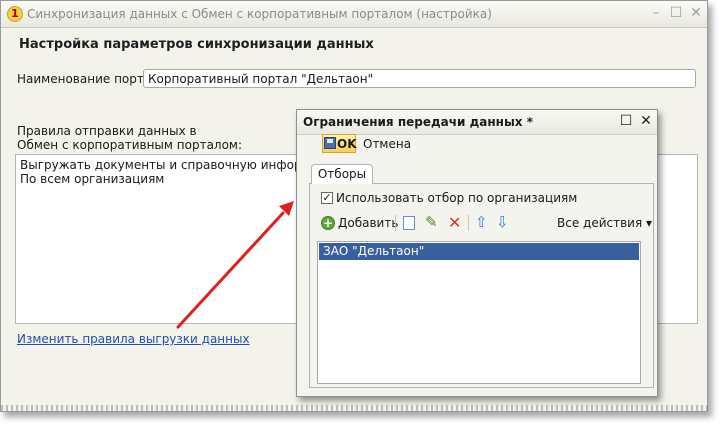  Describe the element at coordinates (387, 144) in the screenshot. I see `cancel-button: Отмена` at that location.